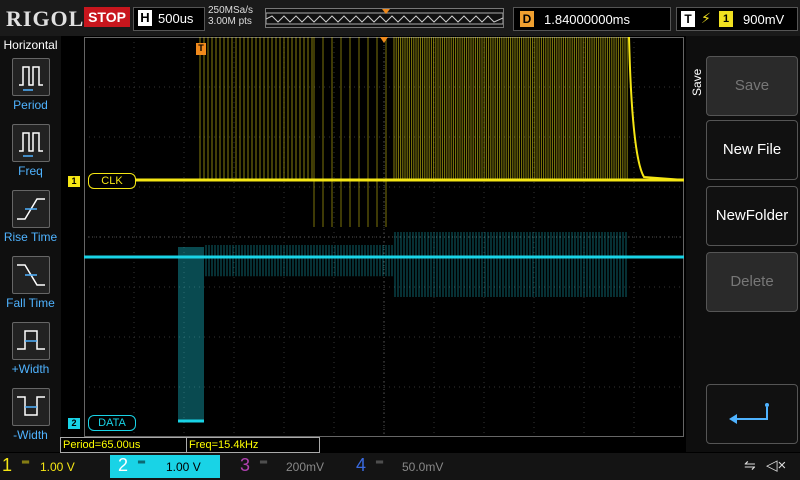  I want to click on brand-logo: RIGOL, so click(45, 18).